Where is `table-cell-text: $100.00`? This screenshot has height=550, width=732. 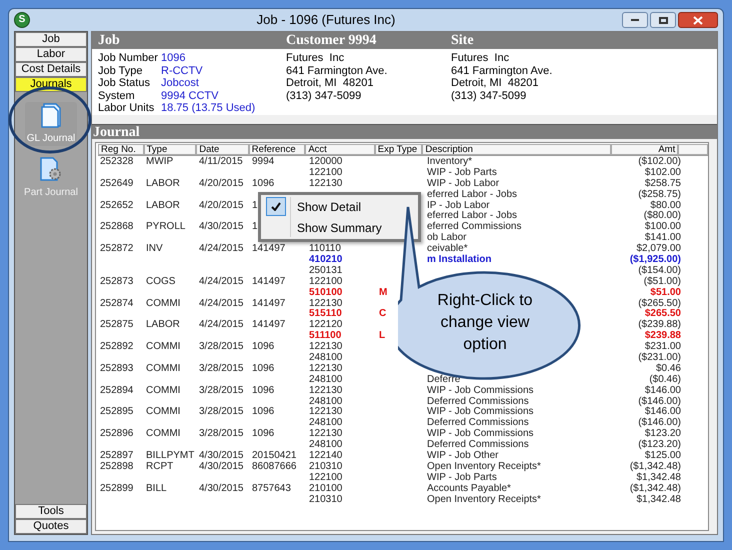
table-cell-text: $100.00 is located at coordinates (662, 227).